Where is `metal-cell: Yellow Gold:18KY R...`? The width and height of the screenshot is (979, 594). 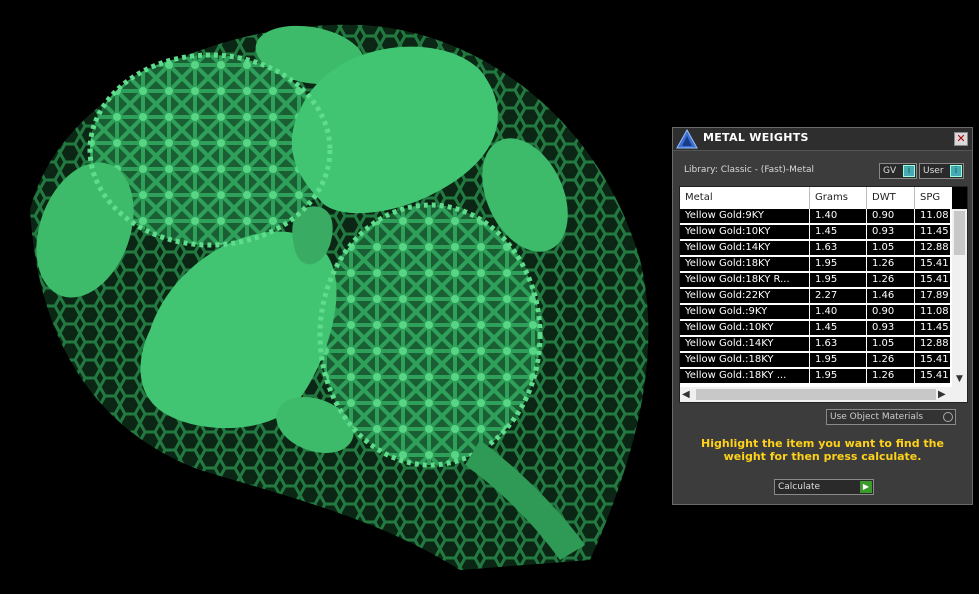 metal-cell: Yellow Gold:18KY R... is located at coordinates (745, 280).